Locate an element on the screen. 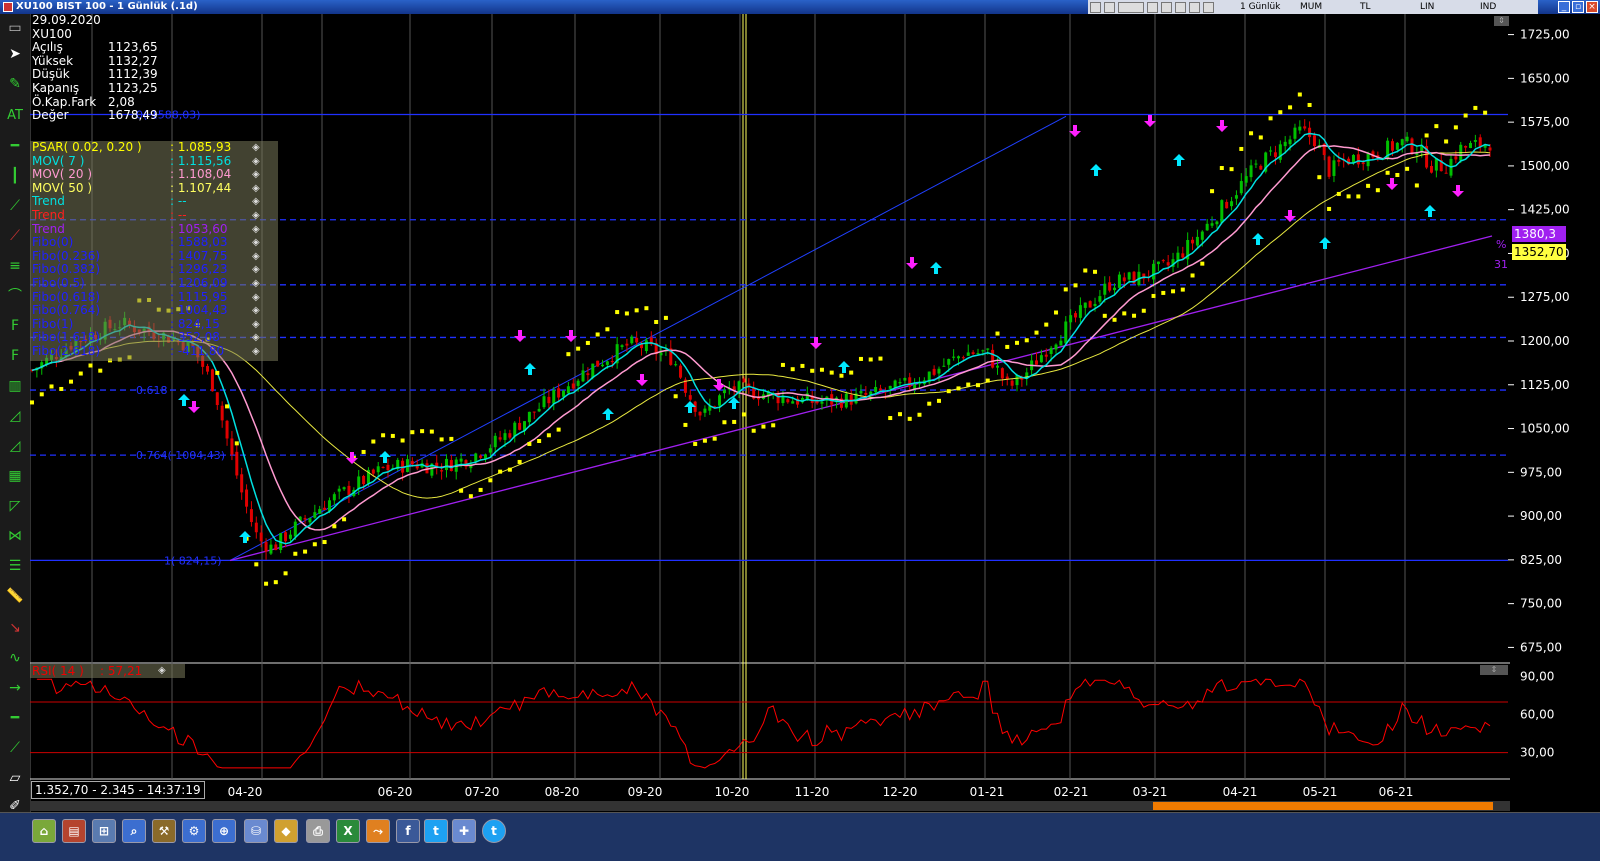  y-axis-label: 1425,00 is located at coordinates (1545, 210).